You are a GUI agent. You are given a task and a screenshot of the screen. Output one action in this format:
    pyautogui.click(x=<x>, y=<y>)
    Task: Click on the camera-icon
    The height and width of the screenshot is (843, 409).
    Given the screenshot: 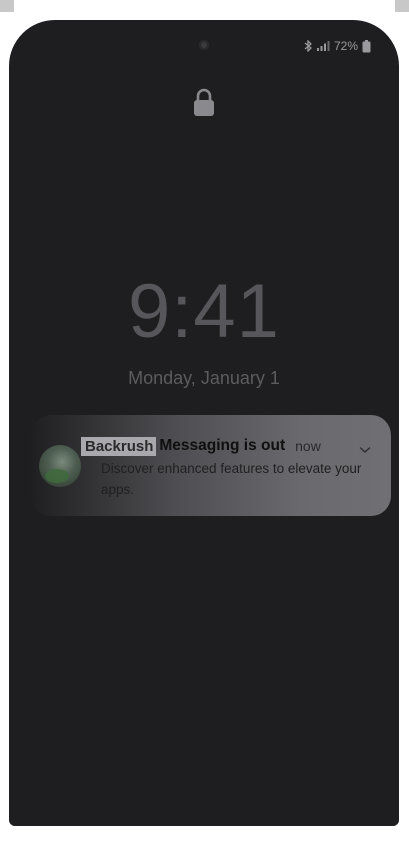 What is the action you would take?
    pyautogui.click(x=204, y=45)
    